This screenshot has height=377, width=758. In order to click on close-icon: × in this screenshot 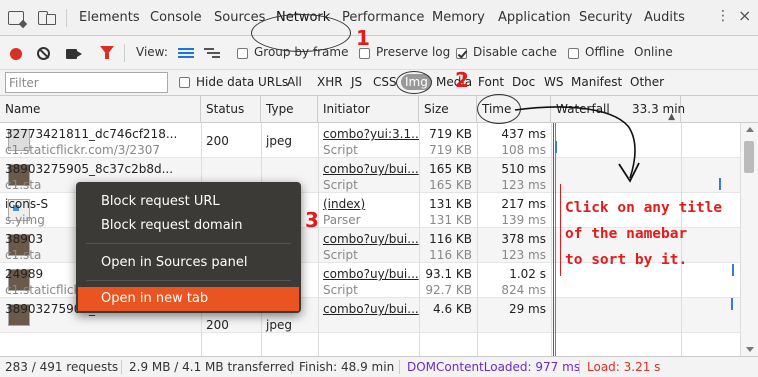, I will do `click(744, 15)`.